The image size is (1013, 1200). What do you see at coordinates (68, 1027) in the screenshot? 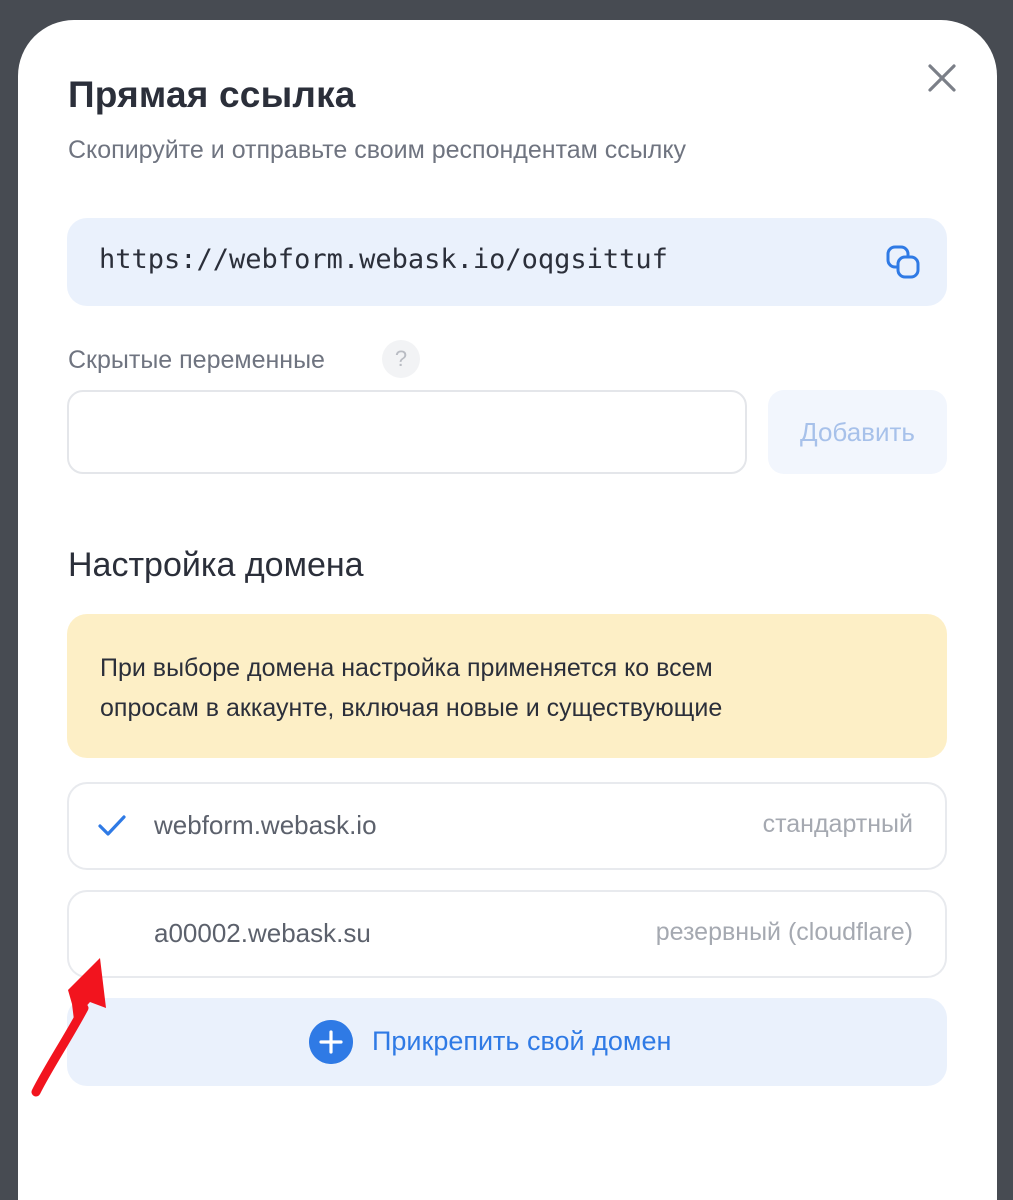
I see `annotation-arrow-icon` at bounding box center [68, 1027].